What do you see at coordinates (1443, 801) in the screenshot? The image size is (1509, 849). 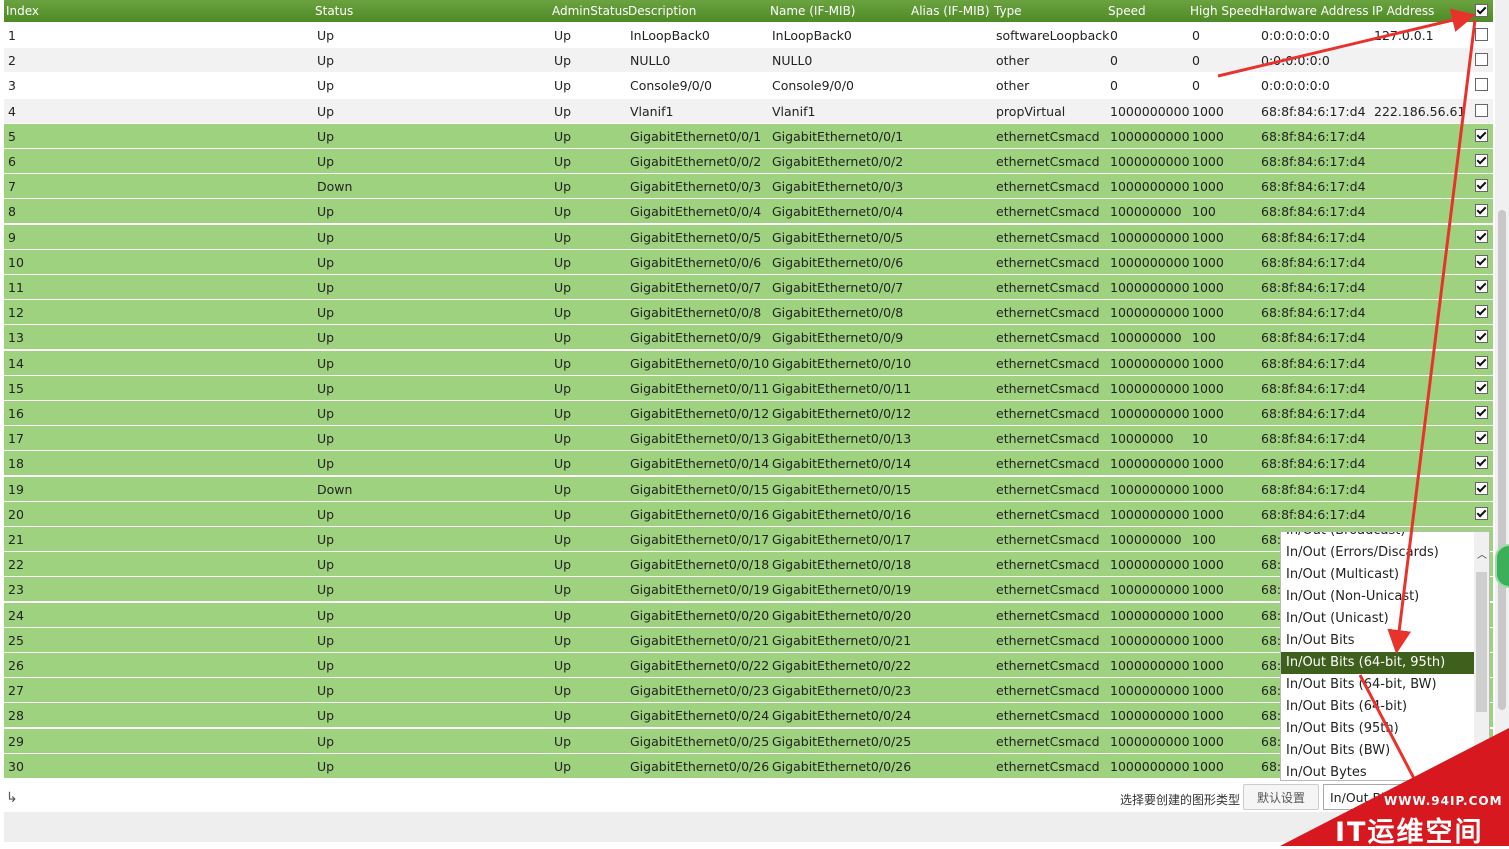 I see `watermark-url: WWW.94IP.COM` at bounding box center [1443, 801].